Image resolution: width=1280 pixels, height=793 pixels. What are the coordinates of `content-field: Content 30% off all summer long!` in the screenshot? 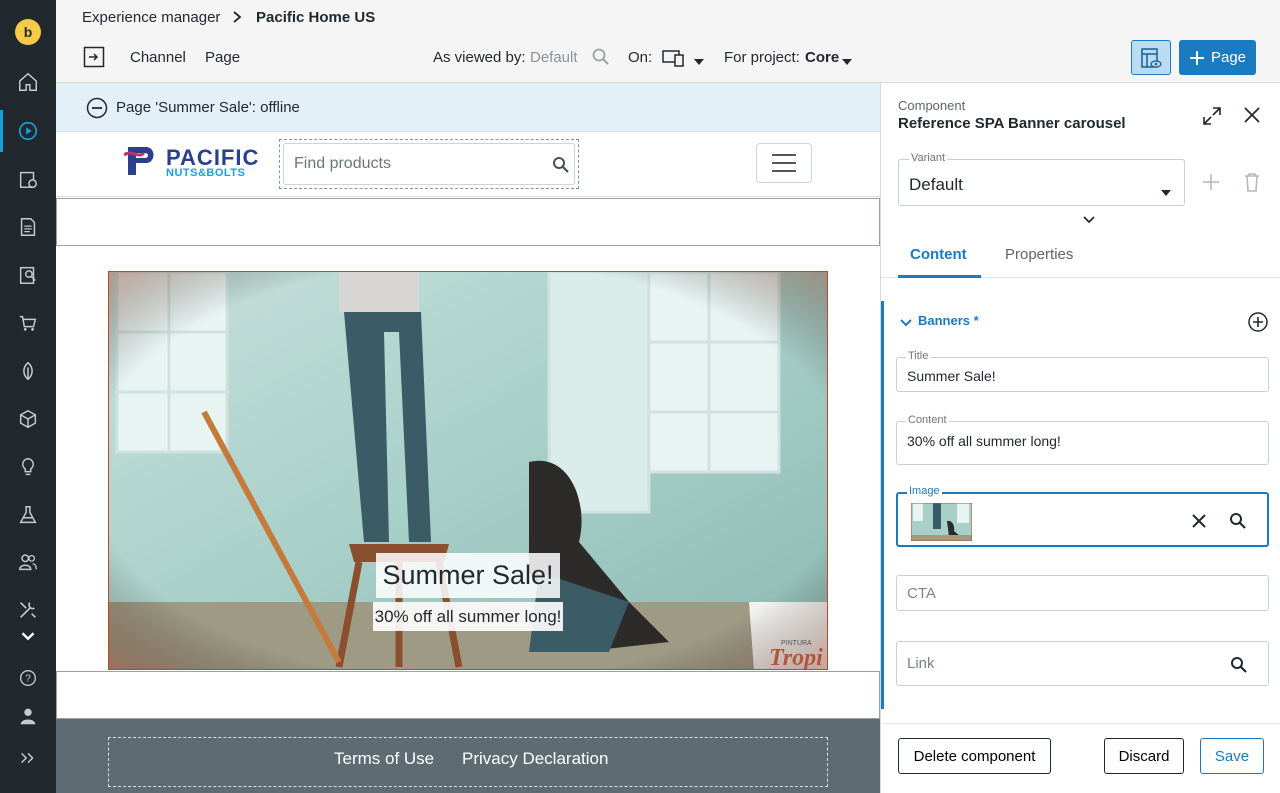 It's located at (1082, 439).